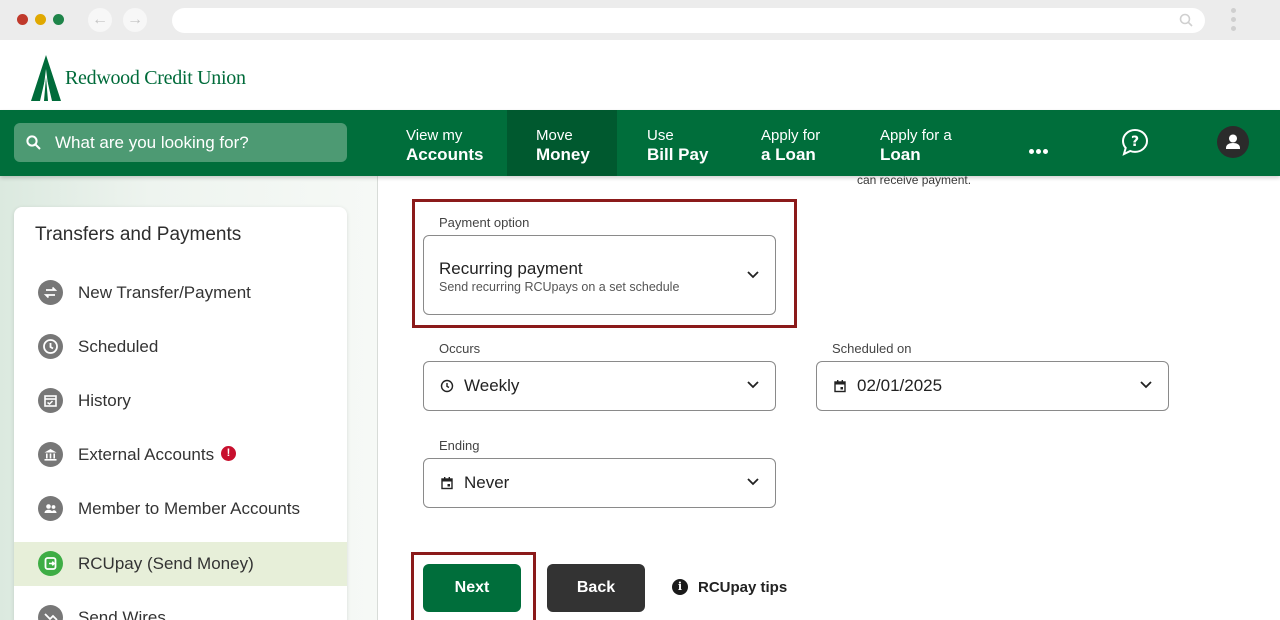 This screenshot has height=620, width=1280. I want to click on calendar-check-icon, so click(50, 400).